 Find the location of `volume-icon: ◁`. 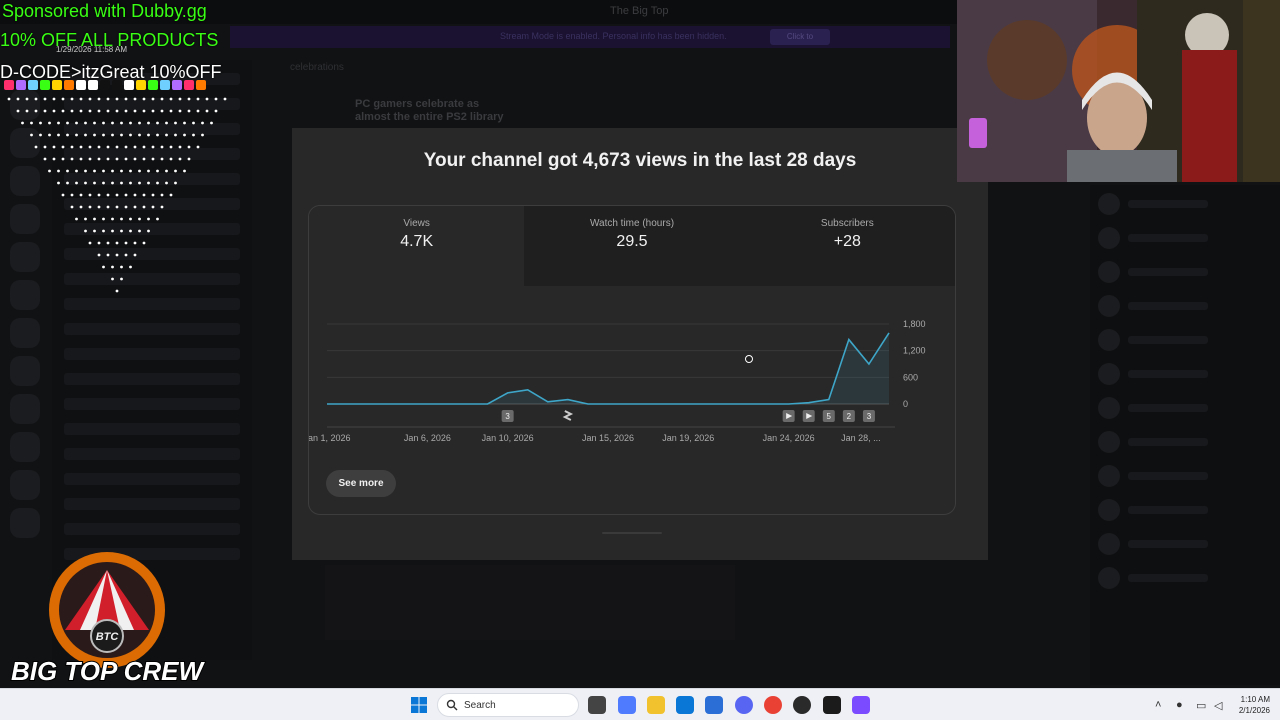

volume-icon: ◁ is located at coordinates (1218, 705).